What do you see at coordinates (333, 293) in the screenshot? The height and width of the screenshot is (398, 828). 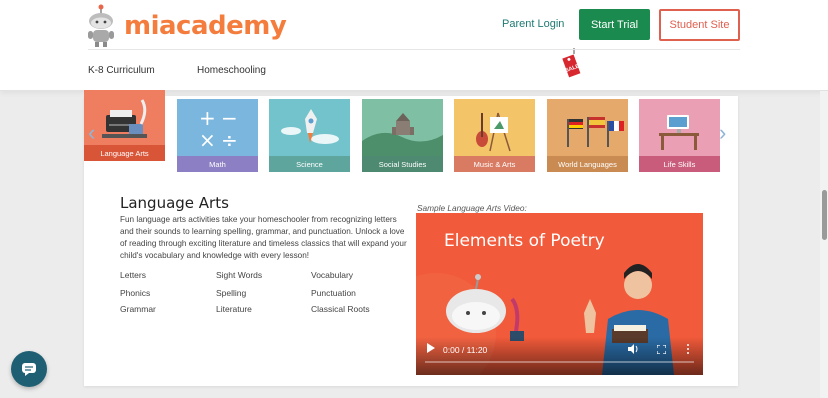 I see `topic-link: Punctuation` at bounding box center [333, 293].